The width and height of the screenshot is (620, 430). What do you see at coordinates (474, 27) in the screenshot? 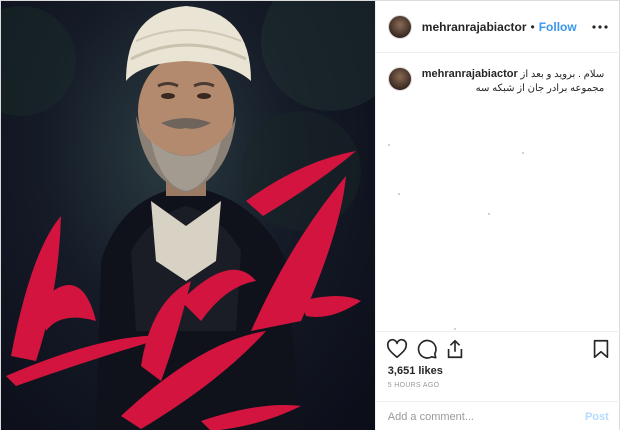
I see `header-username: mehranrajabiactor` at bounding box center [474, 27].